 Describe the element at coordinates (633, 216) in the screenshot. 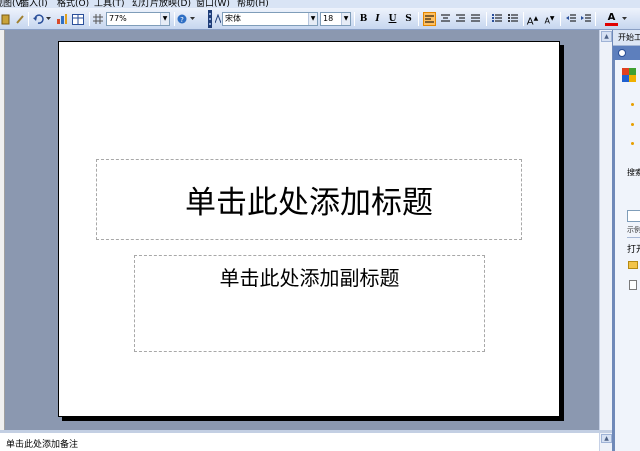

I see `search-input` at that location.